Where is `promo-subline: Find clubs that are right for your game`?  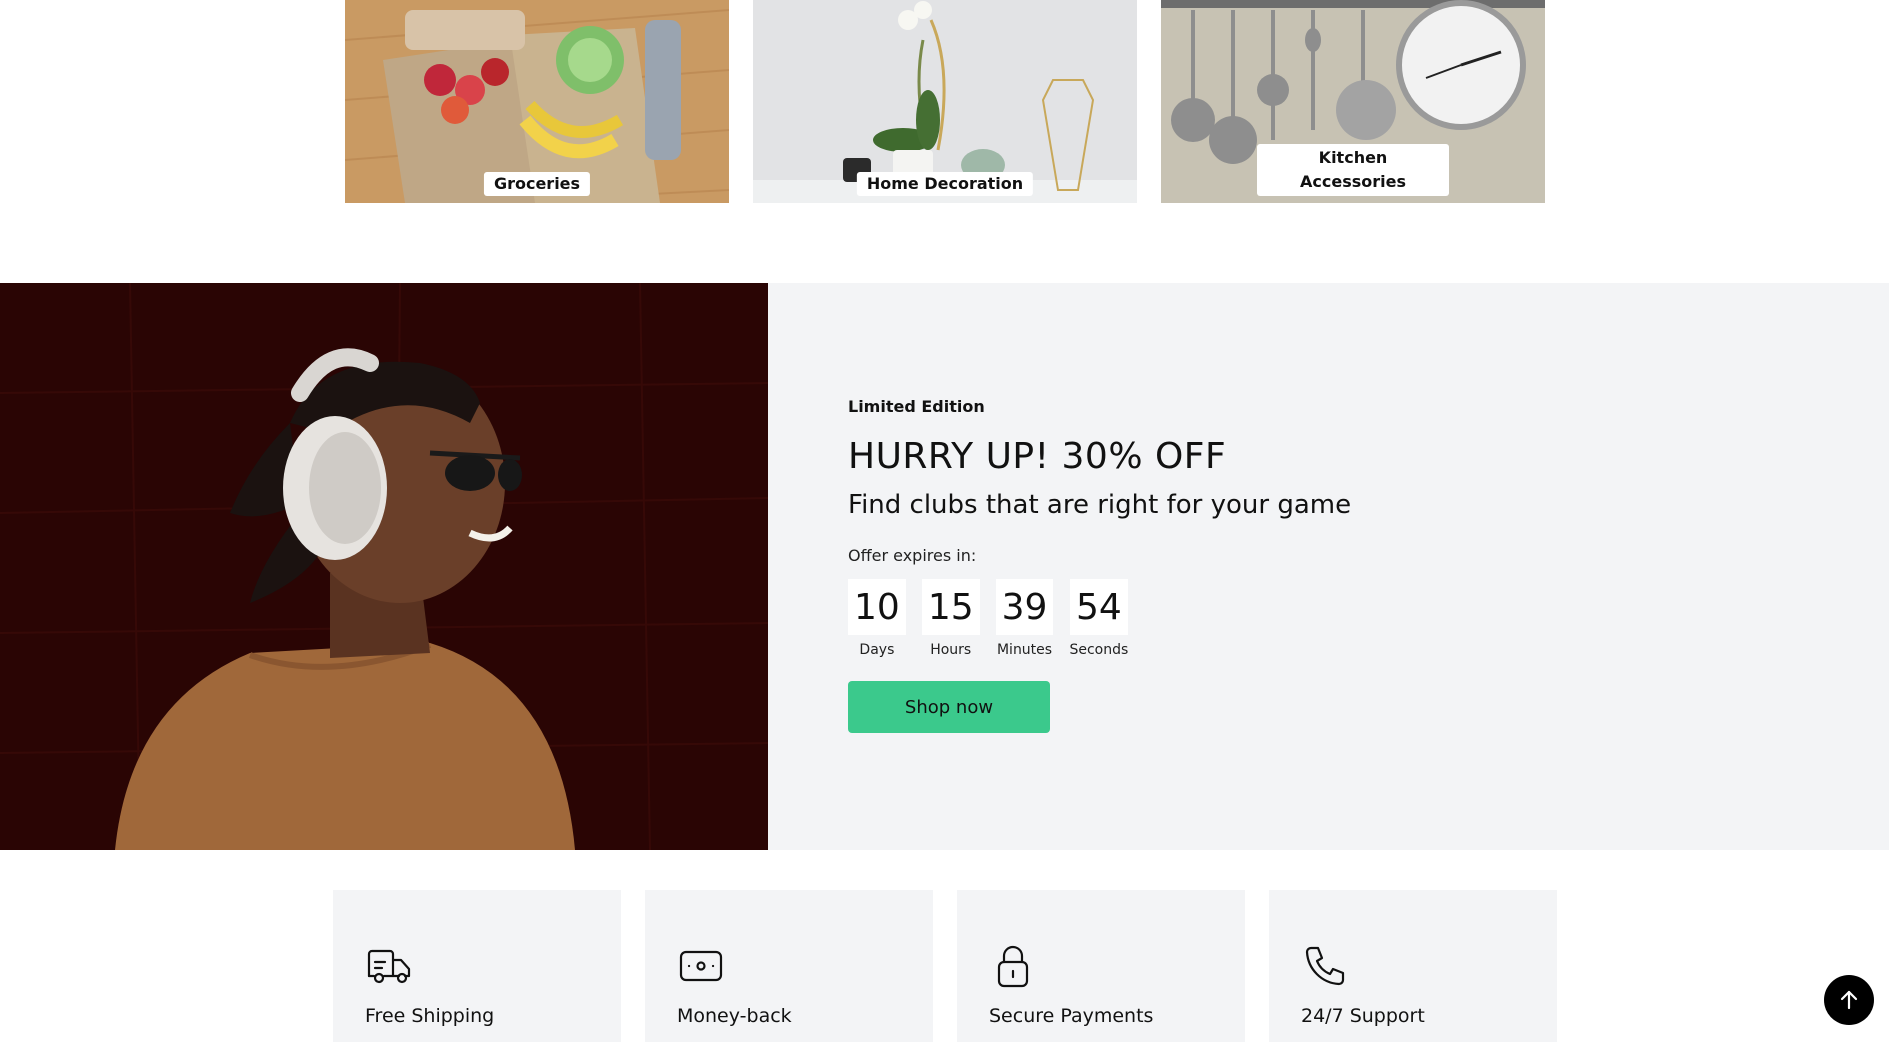 promo-subline: Find clubs that are right for your game is located at coordinates (1100, 505).